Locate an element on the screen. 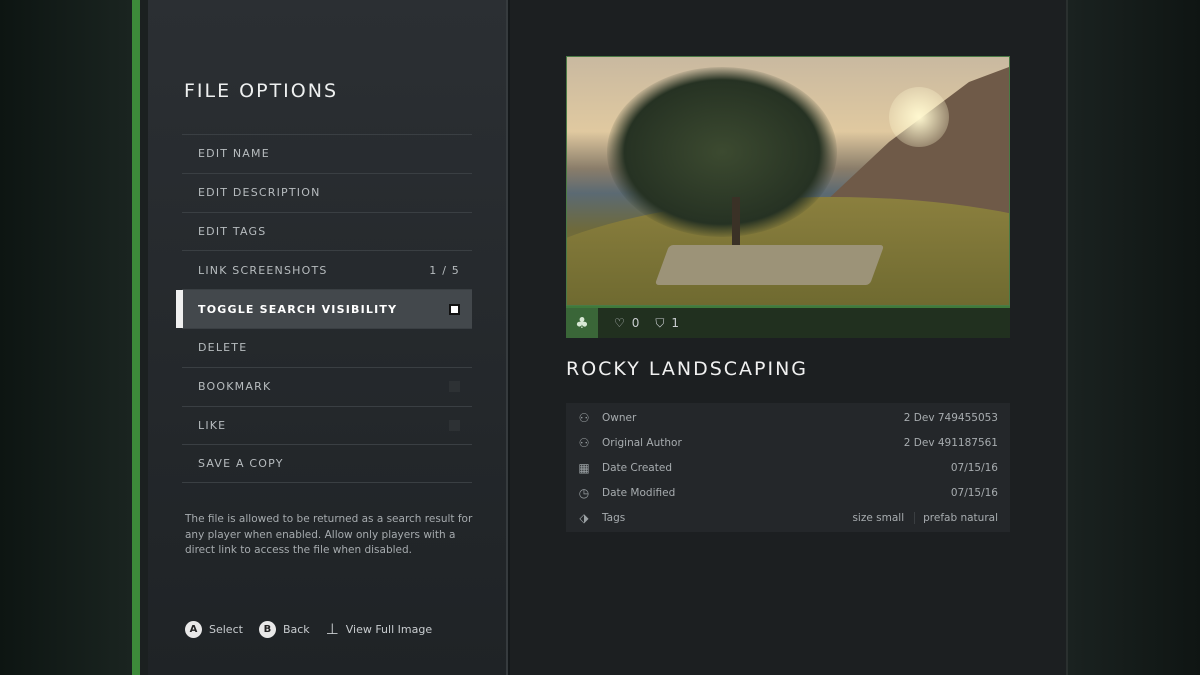 The image size is (1200, 675). hint-view-full-image: ⊥ View Full Image is located at coordinates (379, 629).